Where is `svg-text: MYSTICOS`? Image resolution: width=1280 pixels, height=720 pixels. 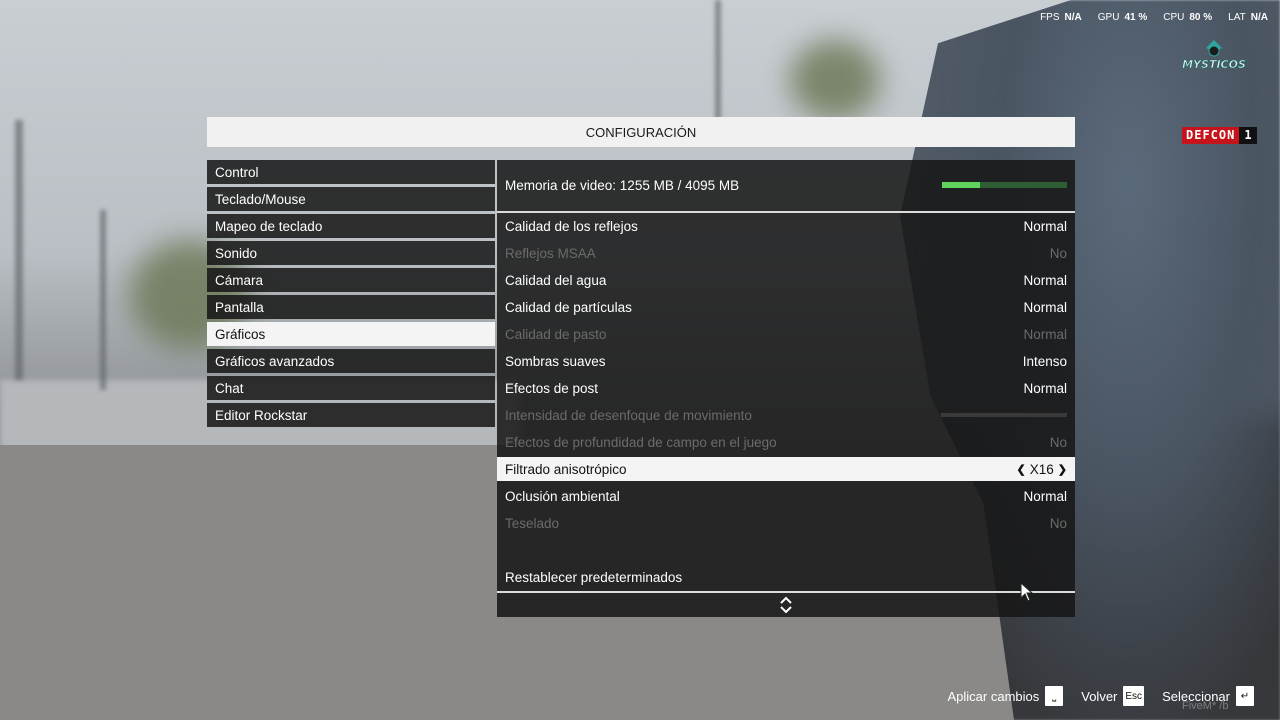
svg-text: MYSTICOS is located at coordinates (1214, 64).